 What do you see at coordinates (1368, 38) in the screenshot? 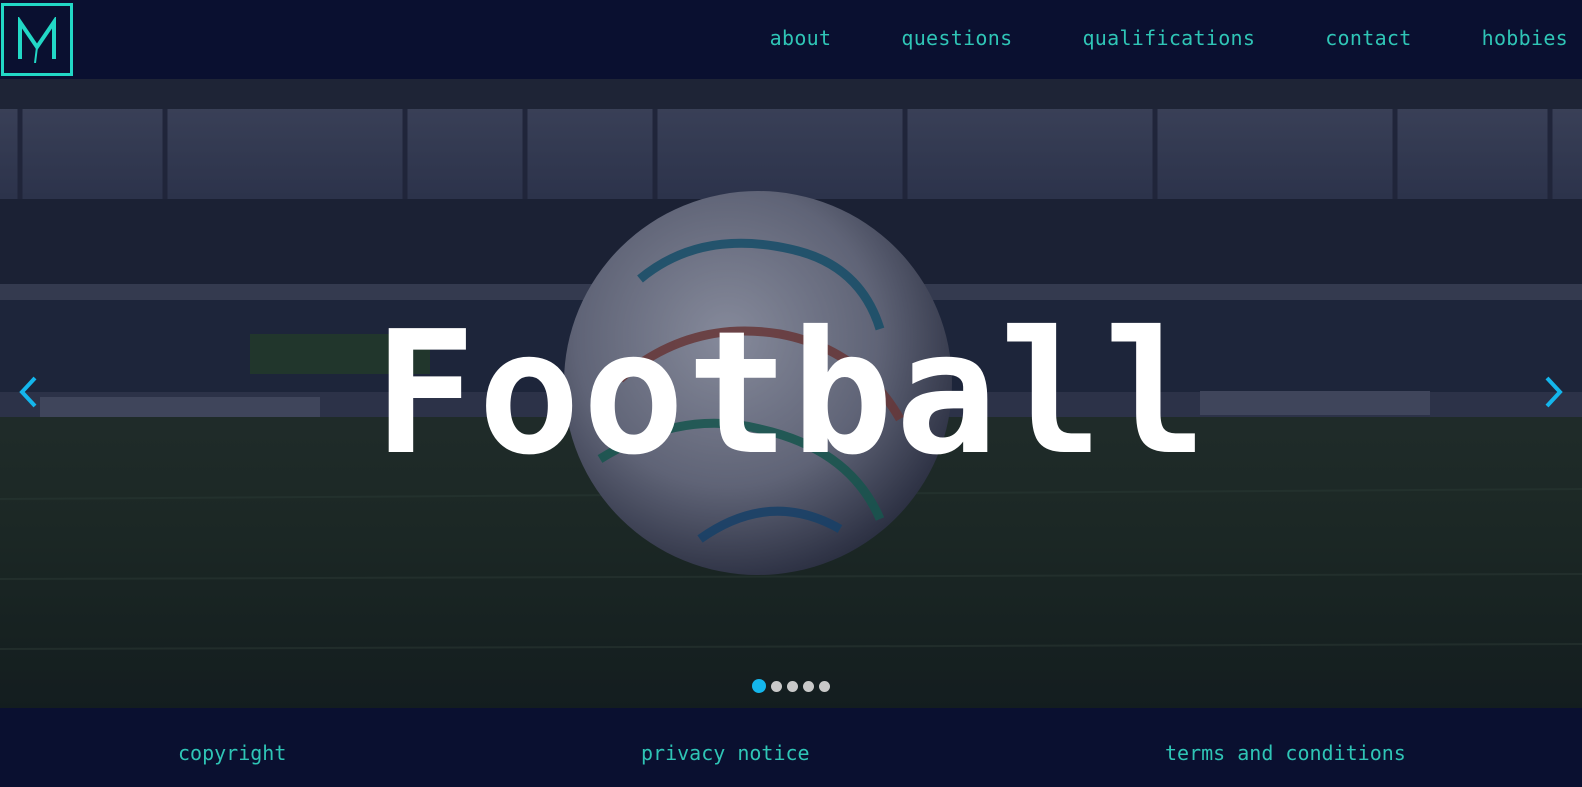
I see `nav-contact: contact` at bounding box center [1368, 38].